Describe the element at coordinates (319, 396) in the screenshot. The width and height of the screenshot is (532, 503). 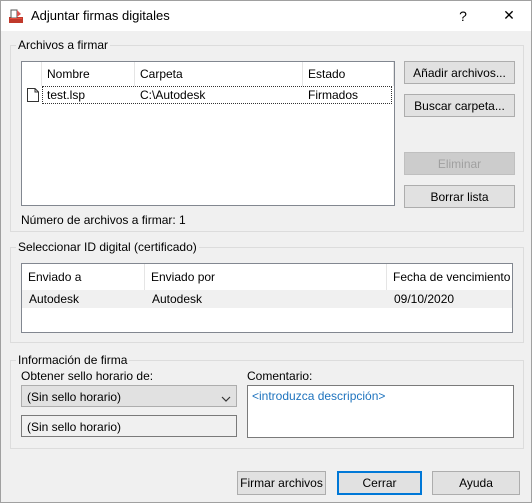
I see `comment-placeholder: <introduzca descripción>` at that location.